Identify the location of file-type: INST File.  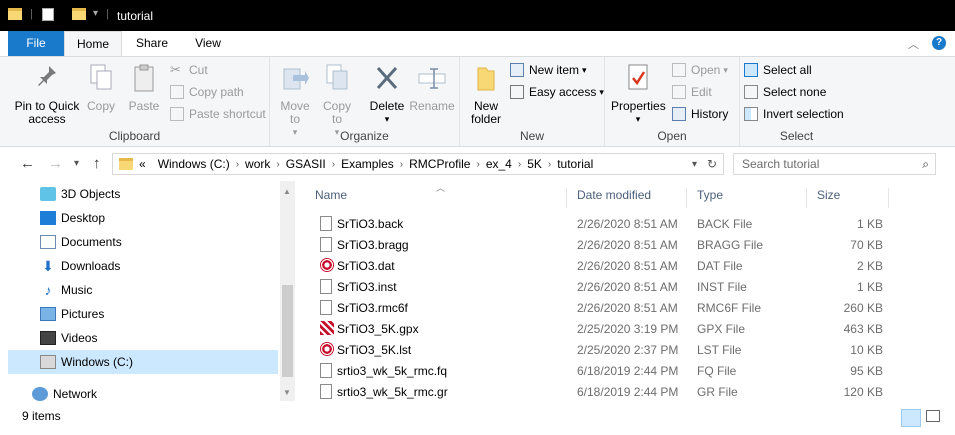
(722, 287).